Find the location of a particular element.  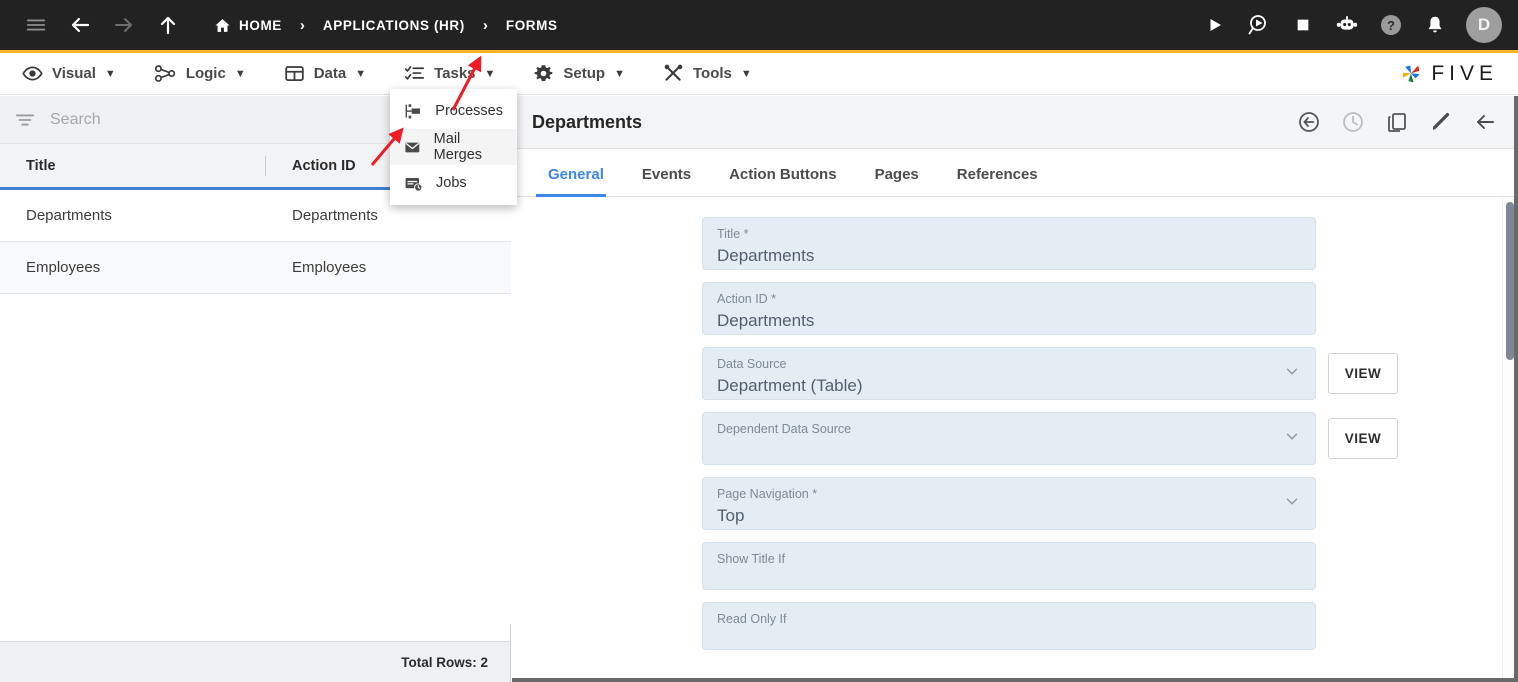

top-nav-buttons is located at coordinates (95, 25).